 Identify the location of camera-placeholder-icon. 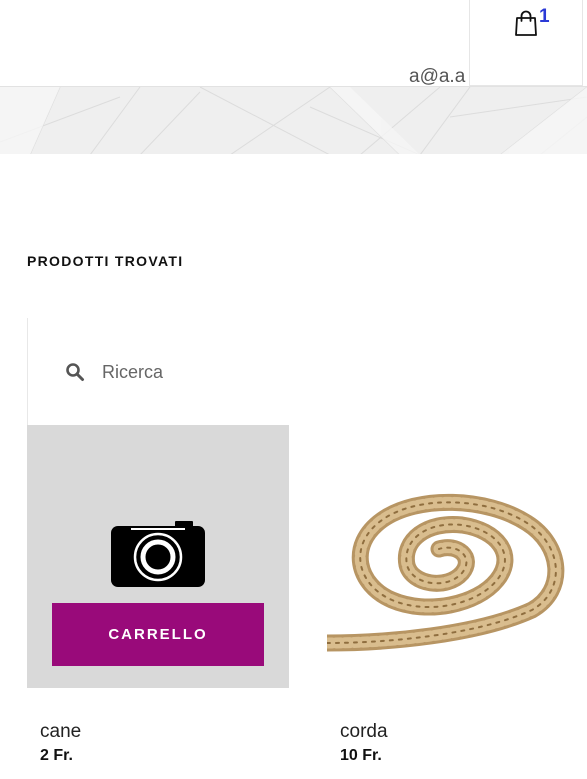
(158, 554).